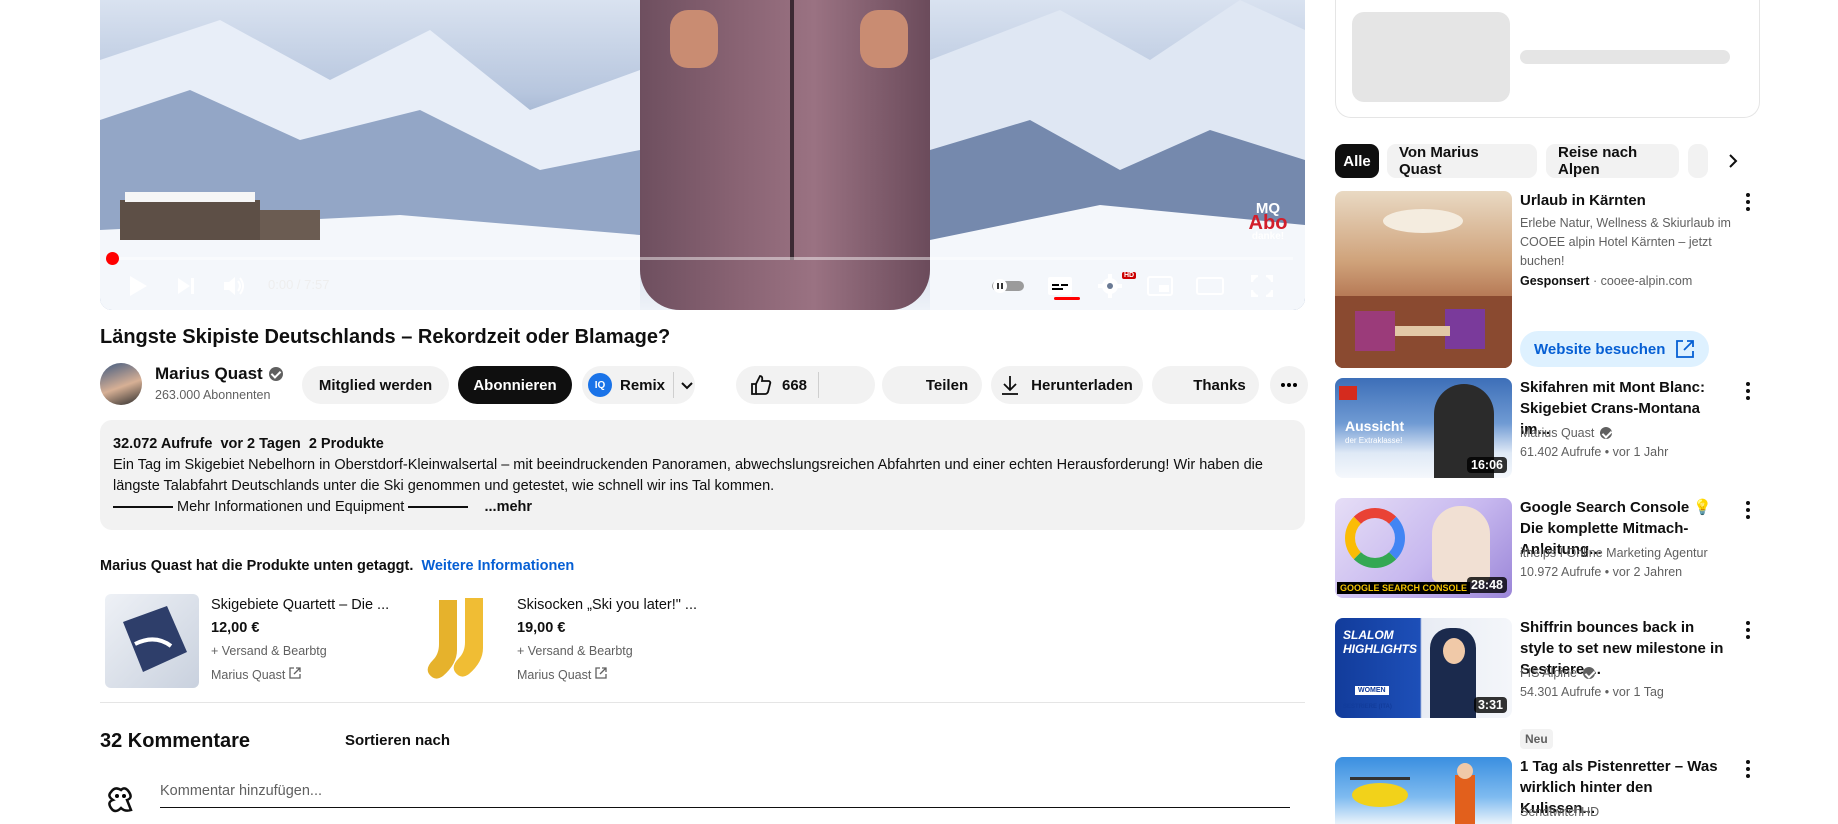 The height and width of the screenshot is (824, 1838). Describe the element at coordinates (186, 286) in the screenshot. I see `next-button` at that location.